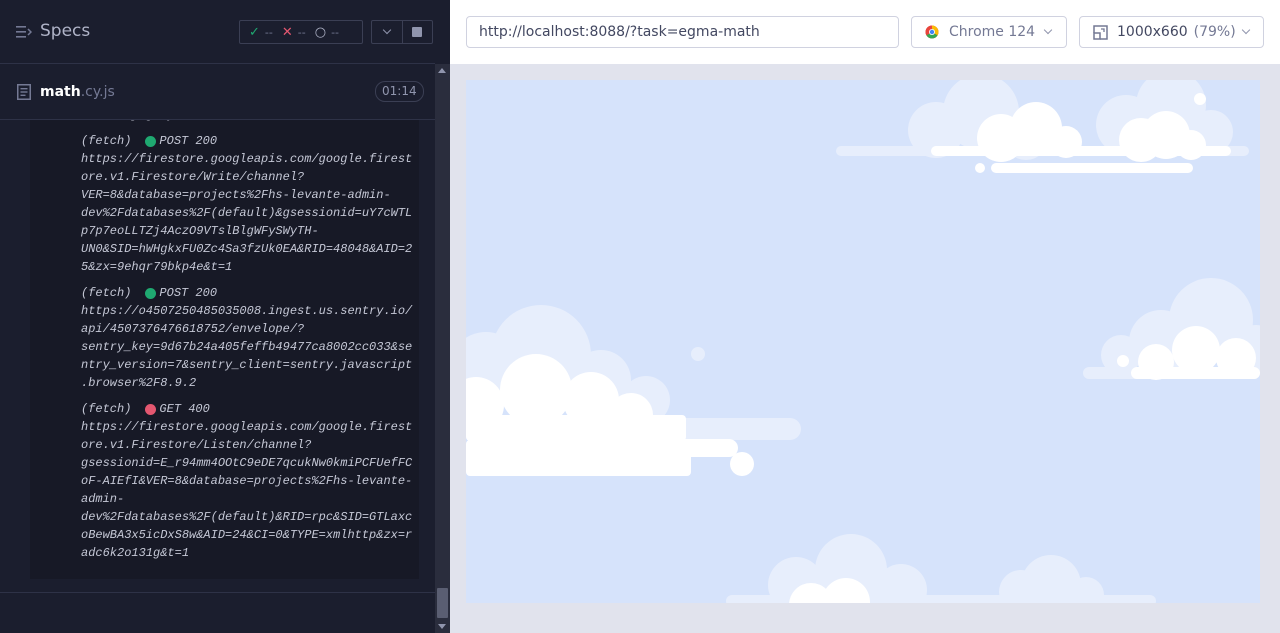 Image resolution: width=1280 pixels, height=633 pixels. What do you see at coordinates (217, 32) in the screenshot?
I see `specs-header: Specs ✓ -- ✕ -- ○ --` at bounding box center [217, 32].